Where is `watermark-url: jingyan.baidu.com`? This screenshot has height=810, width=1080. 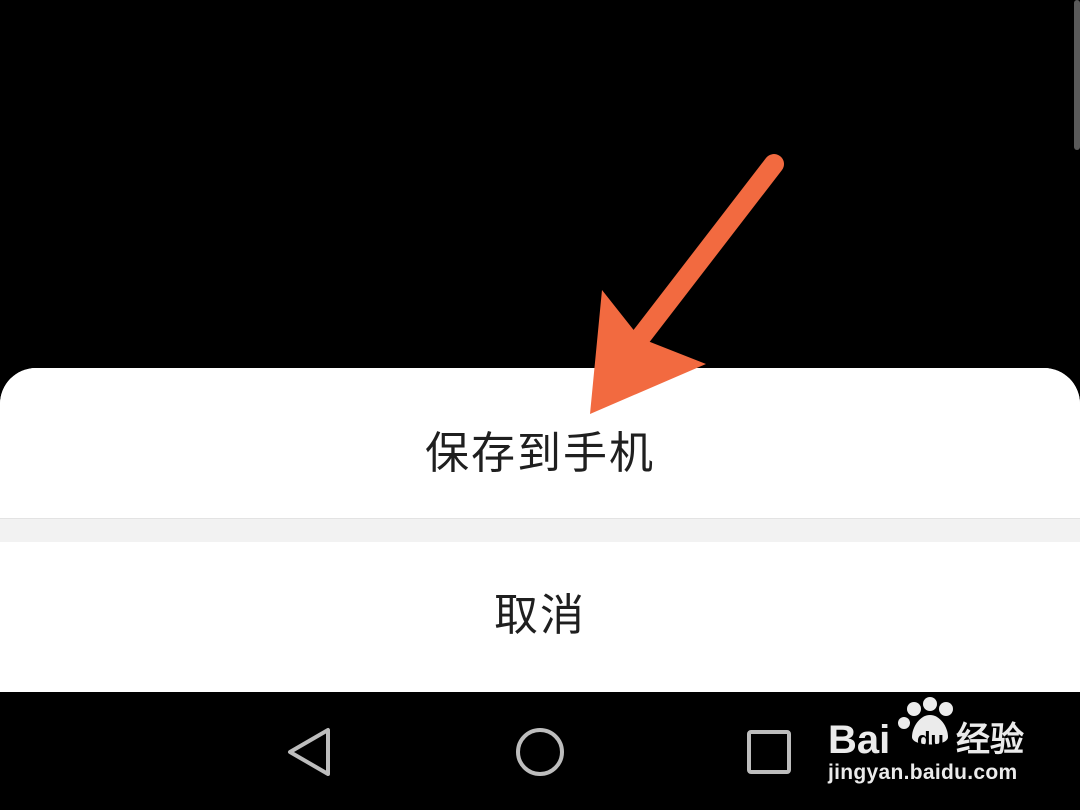 watermark-url: jingyan.baidu.com is located at coordinates (923, 772).